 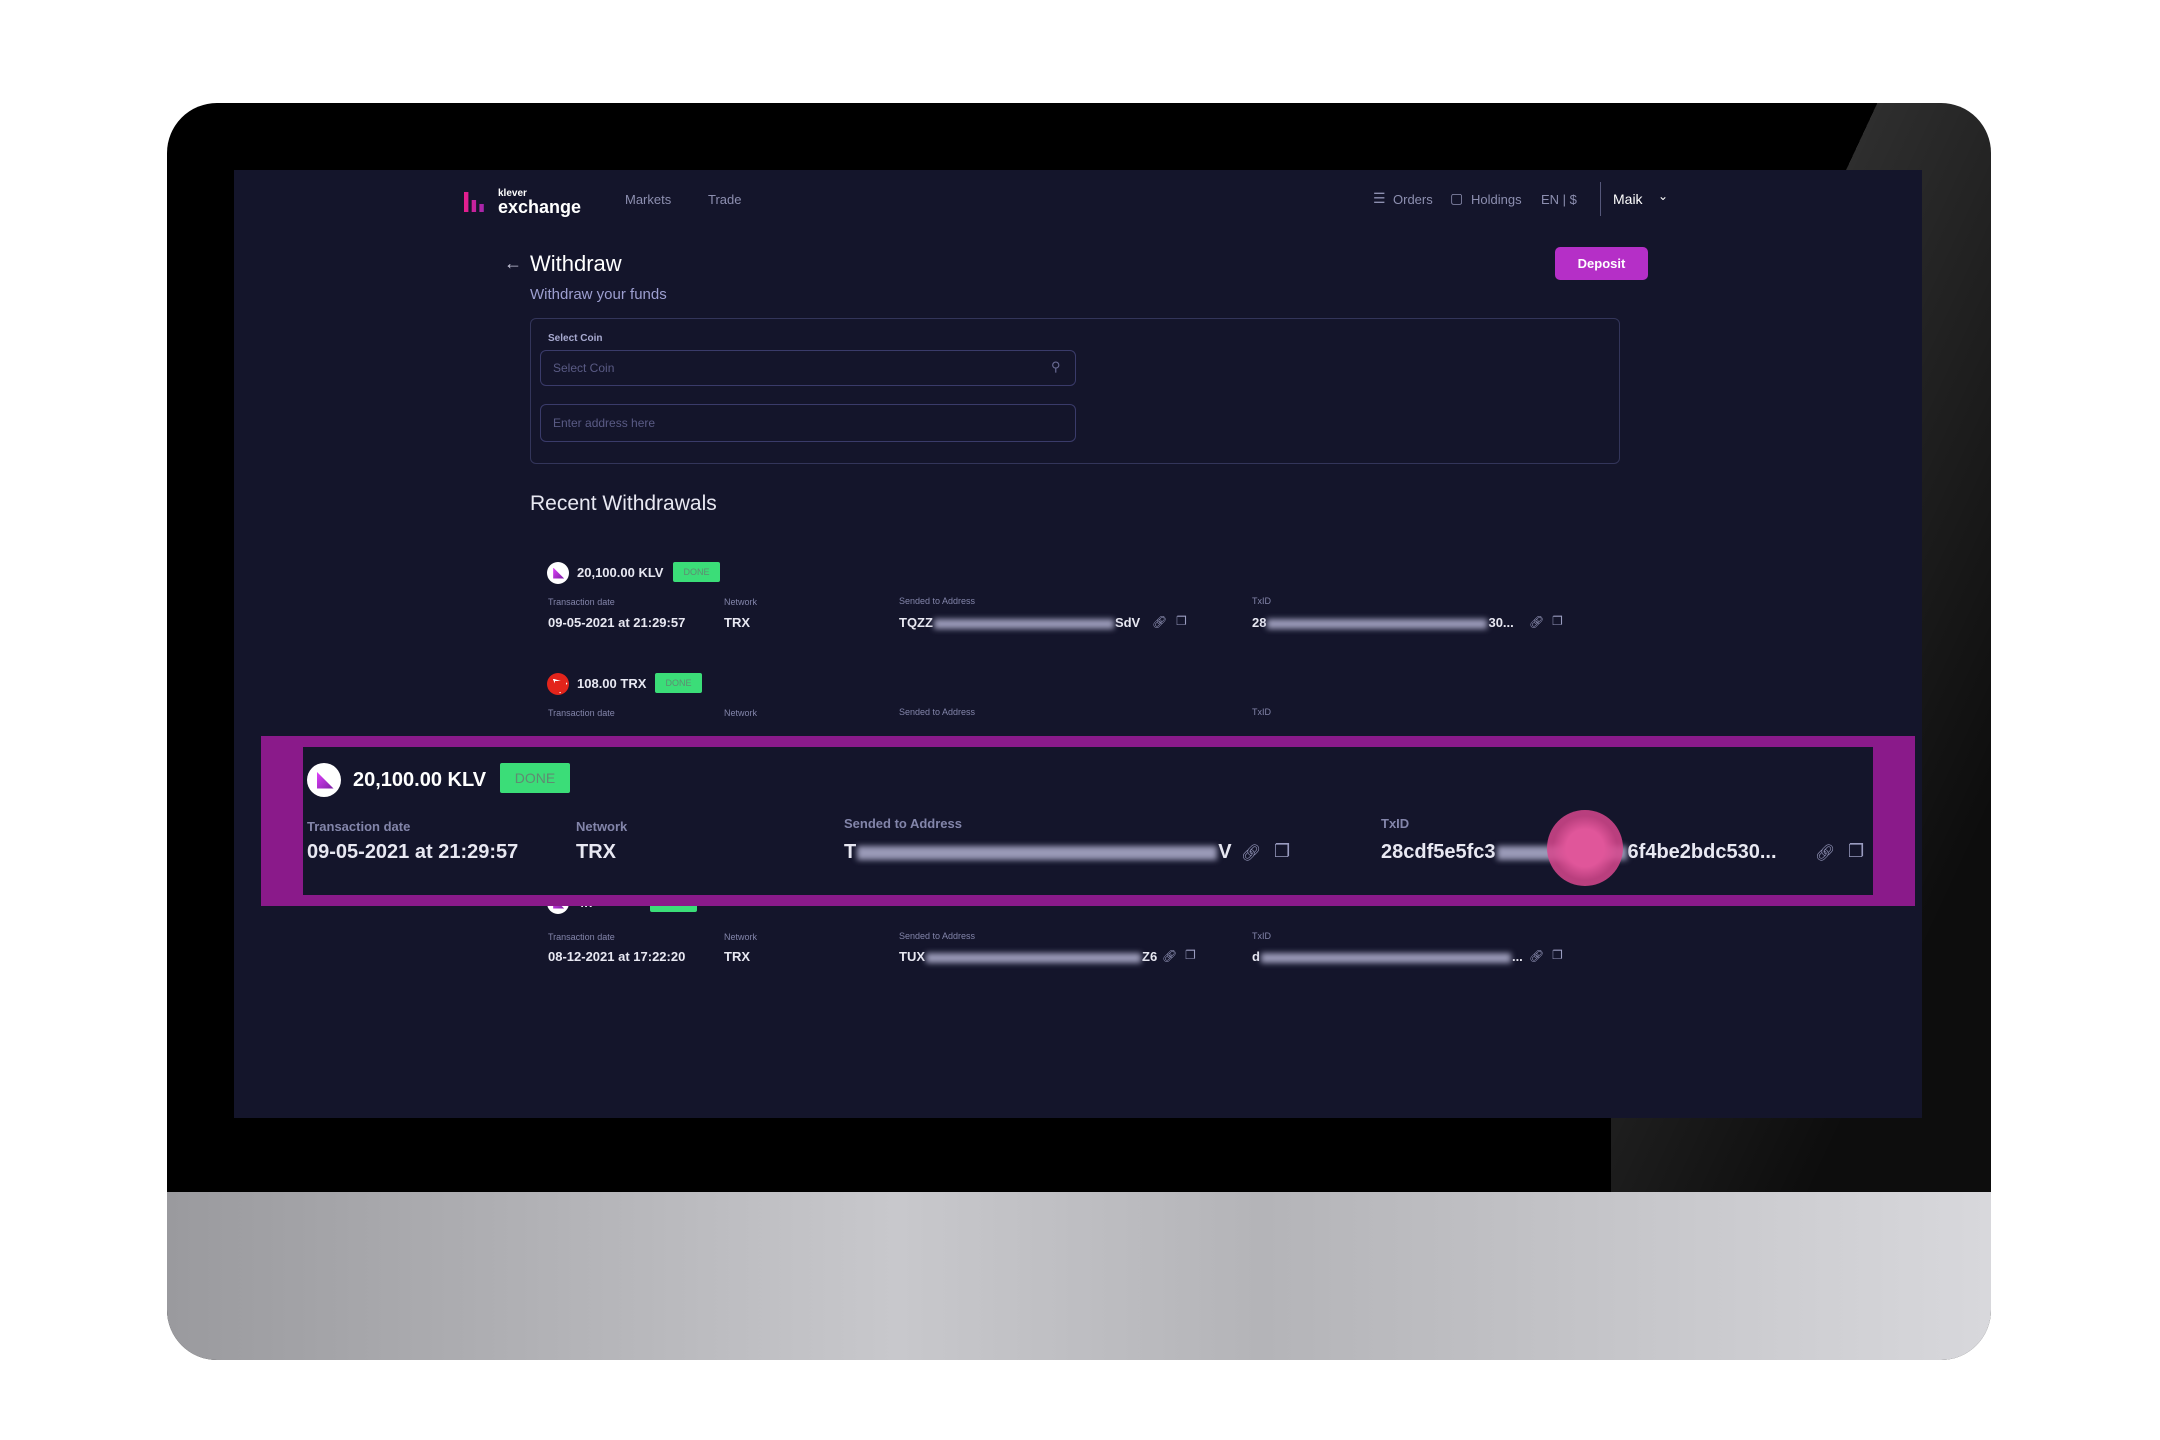 I want to click on click-indicator, so click(x=1585, y=848).